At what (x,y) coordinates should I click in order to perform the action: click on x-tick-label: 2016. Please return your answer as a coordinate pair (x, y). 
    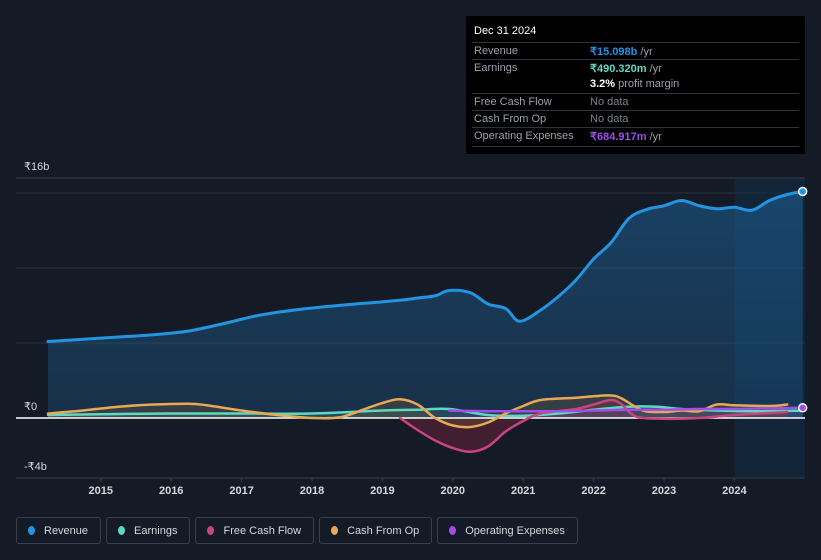
    Looking at the image, I should click on (171, 491).